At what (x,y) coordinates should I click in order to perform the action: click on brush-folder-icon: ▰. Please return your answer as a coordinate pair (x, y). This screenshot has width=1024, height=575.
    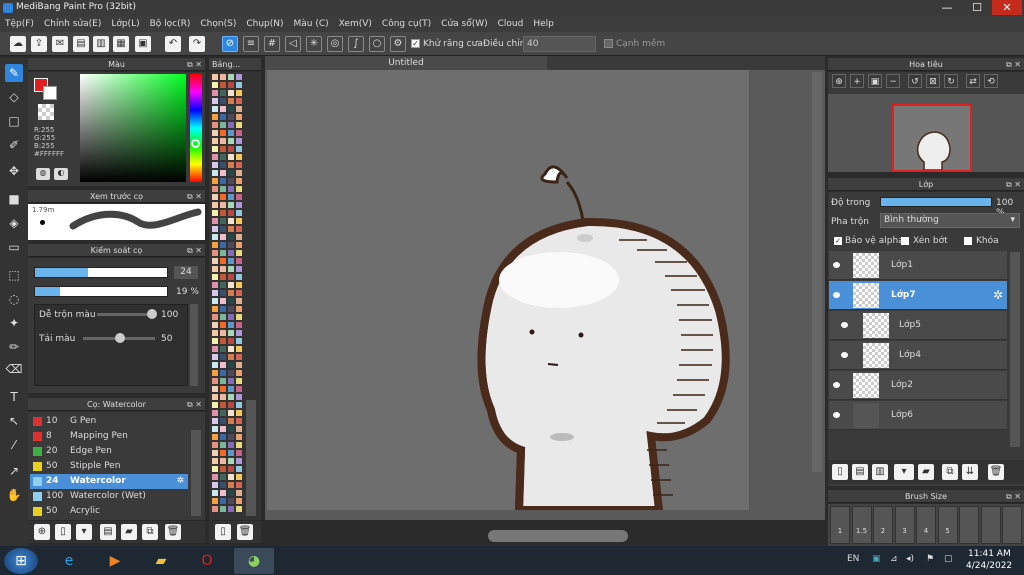
    Looking at the image, I should click on (129, 532).